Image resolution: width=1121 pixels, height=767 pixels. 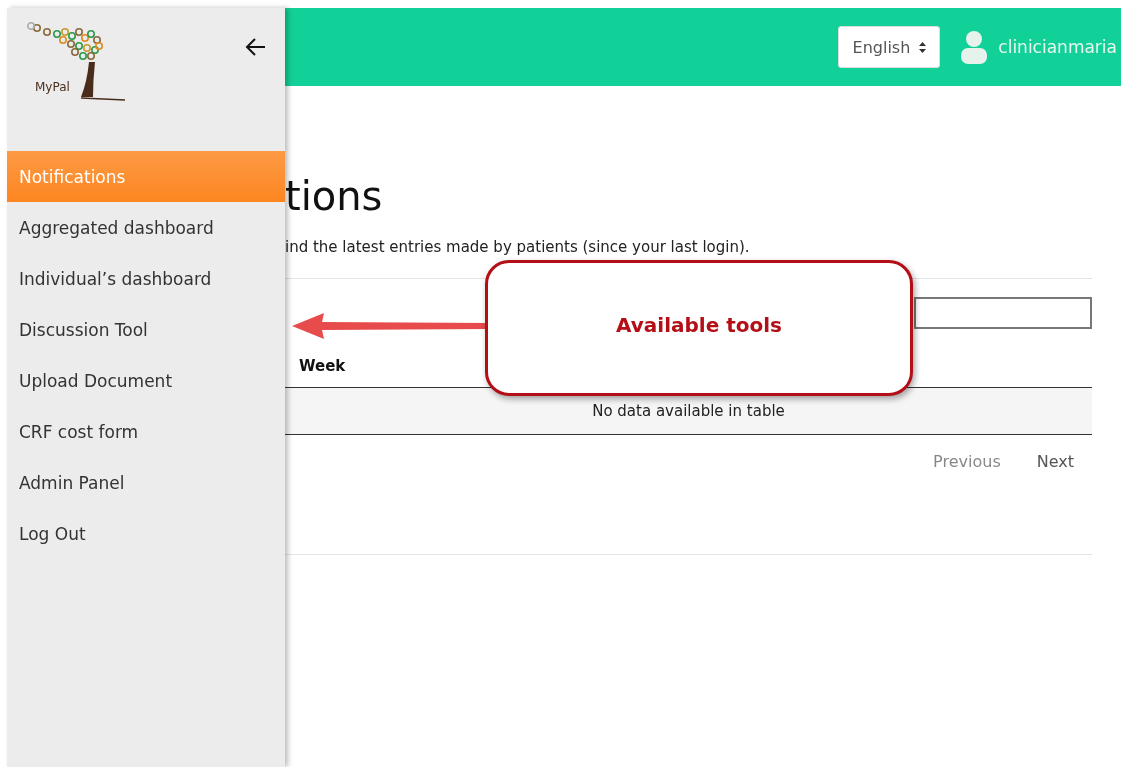 What do you see at coordinates (146, 380) in the screenshot?
I see `sidebar-item: Upload Document` at bounding box center [146, 380].